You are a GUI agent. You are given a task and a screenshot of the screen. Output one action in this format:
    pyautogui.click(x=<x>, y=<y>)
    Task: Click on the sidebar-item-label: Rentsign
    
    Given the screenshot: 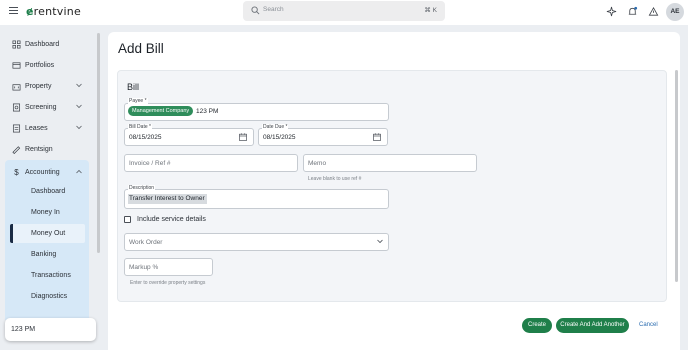 What is the action you would take?
    pyautogui.click(x=39, y=149)
    